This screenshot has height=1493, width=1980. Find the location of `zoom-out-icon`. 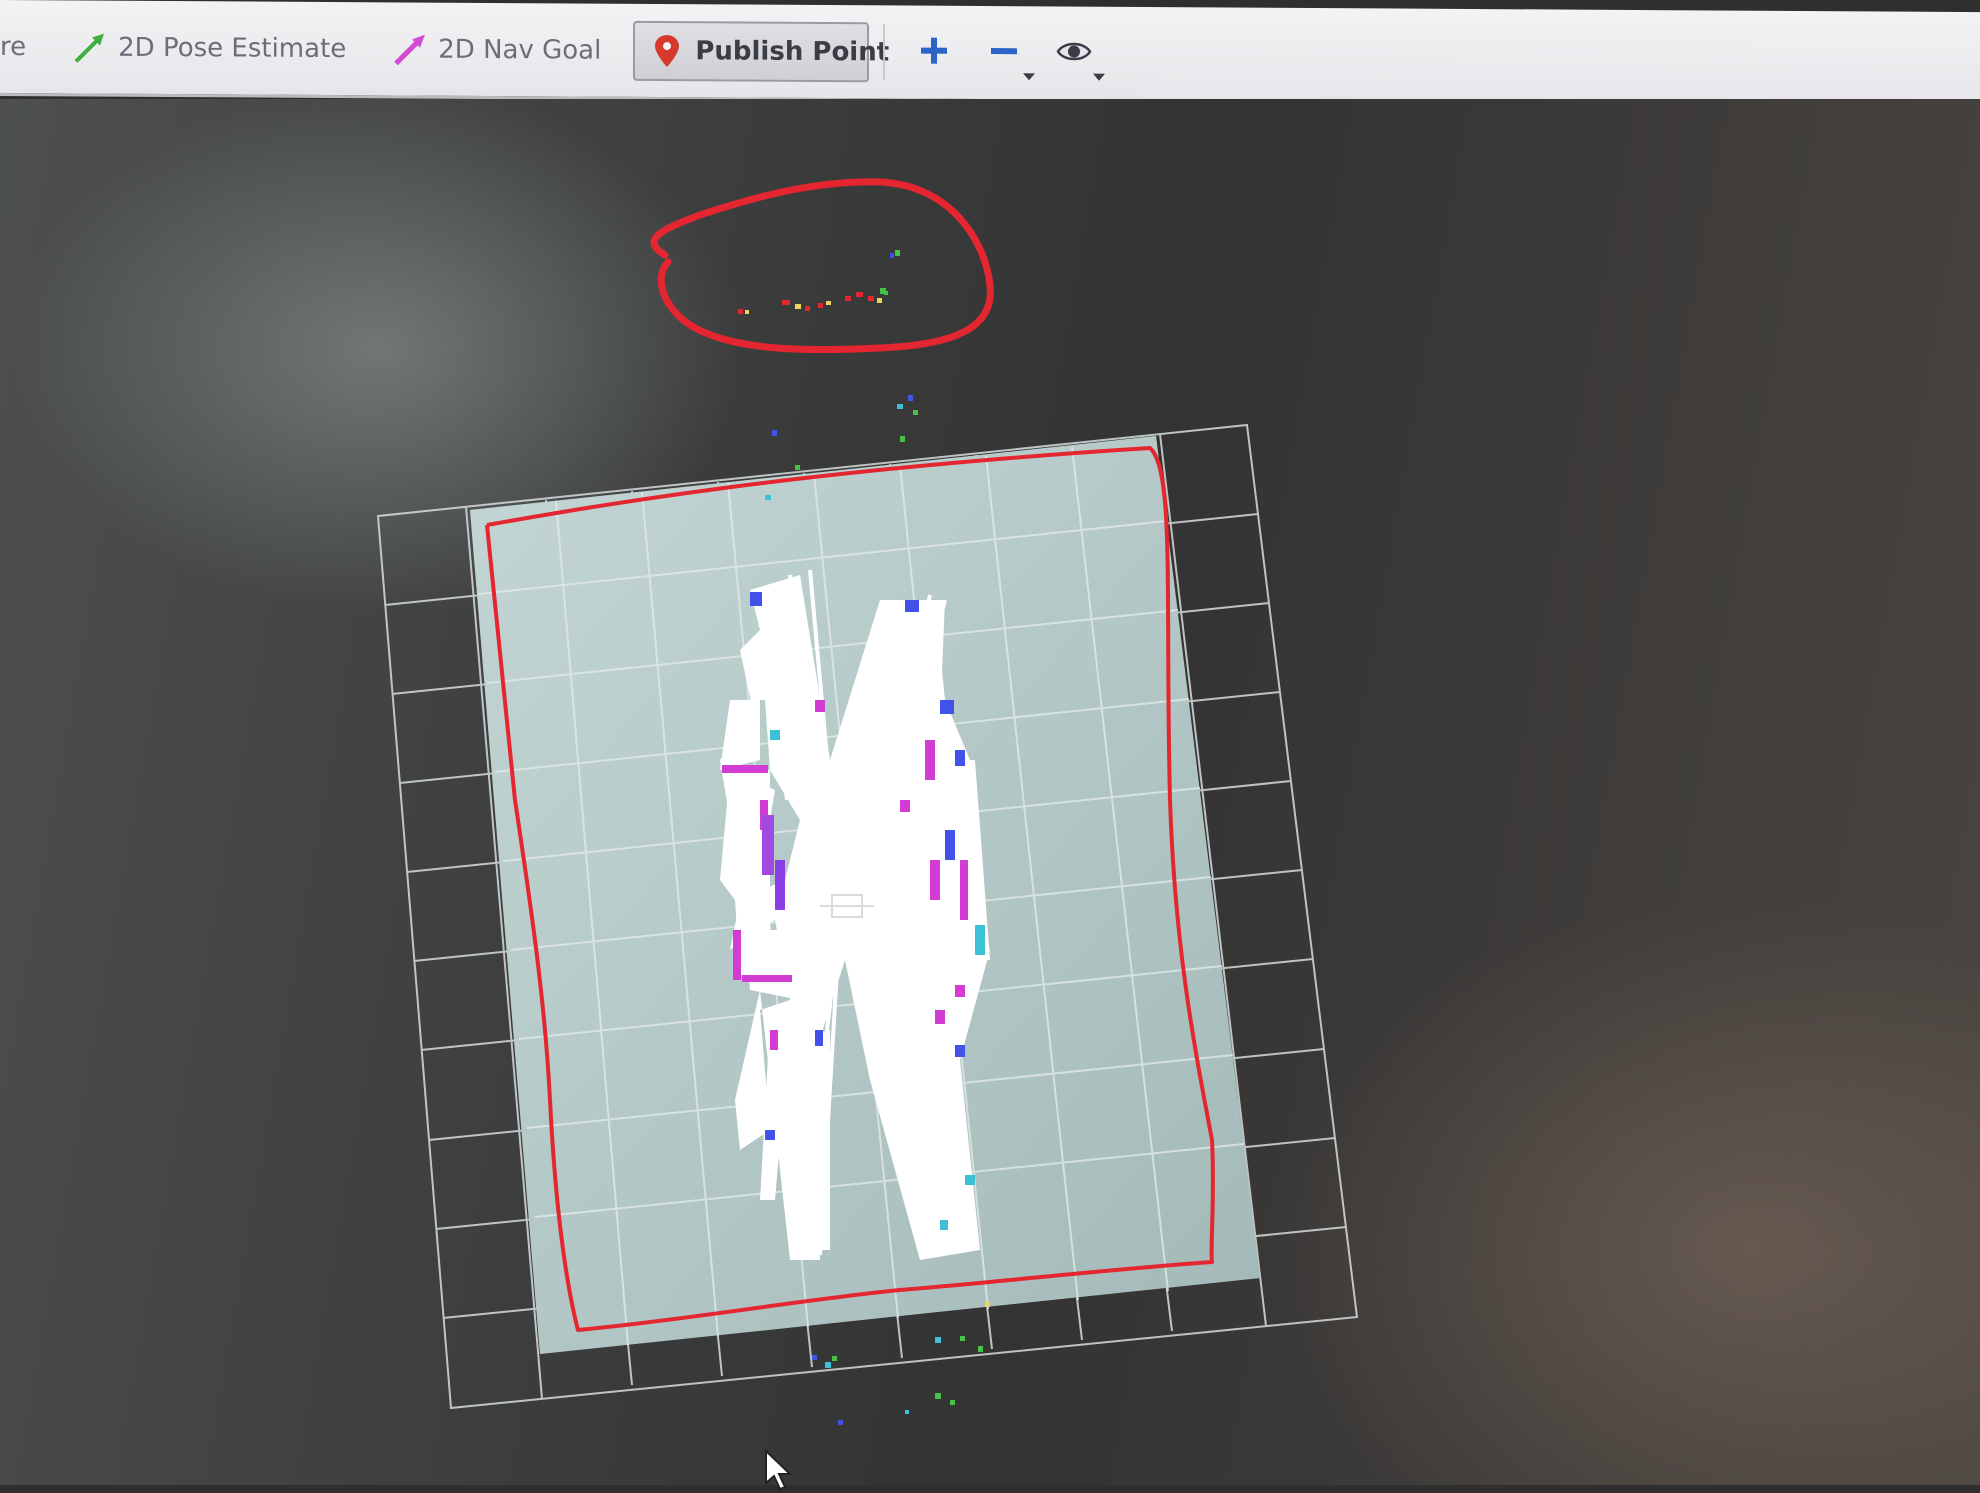

zoom-out-icon is located at coordinates (1004, 53).